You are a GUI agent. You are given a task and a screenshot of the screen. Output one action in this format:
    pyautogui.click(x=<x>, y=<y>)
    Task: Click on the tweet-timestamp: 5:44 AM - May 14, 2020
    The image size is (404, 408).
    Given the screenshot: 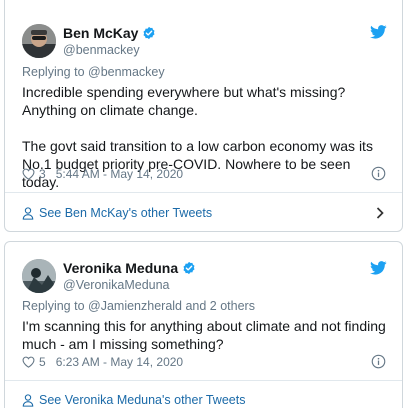 What is the action you would take?
    pyautogui.click(x=119, y=174)
    